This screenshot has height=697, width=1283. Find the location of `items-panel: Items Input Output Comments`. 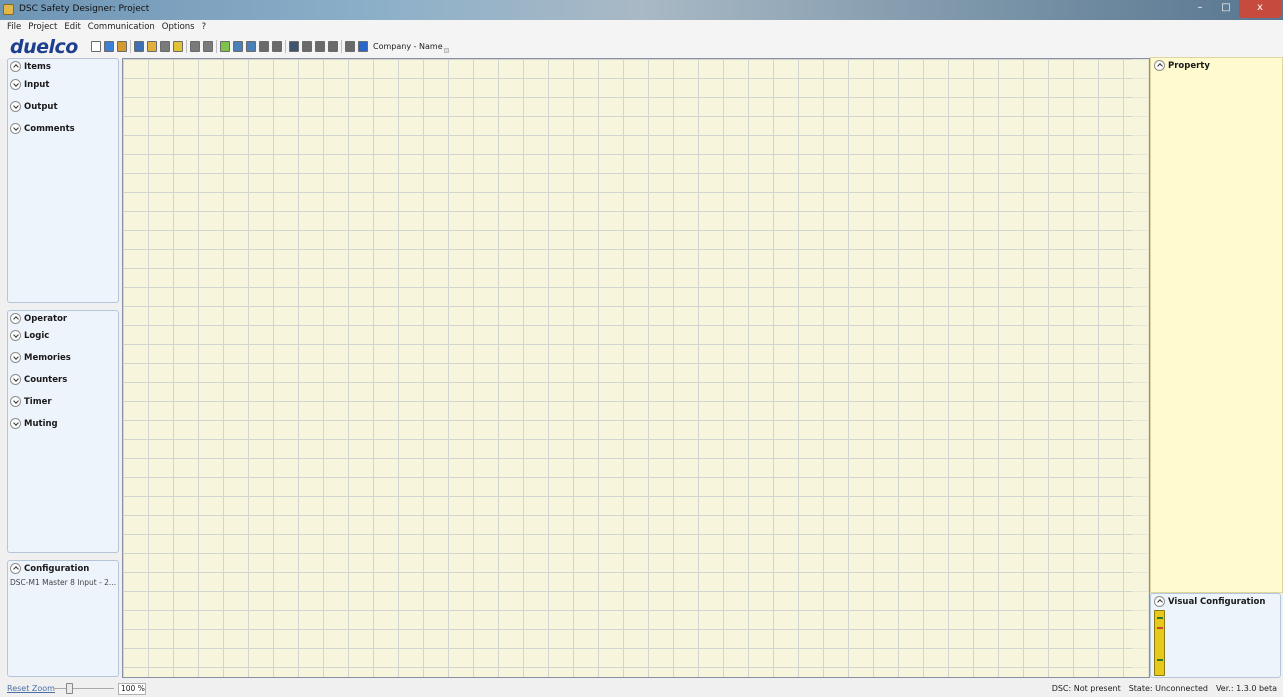

items-panel: Items Input Output Comments is located at coordinates (63, 180).